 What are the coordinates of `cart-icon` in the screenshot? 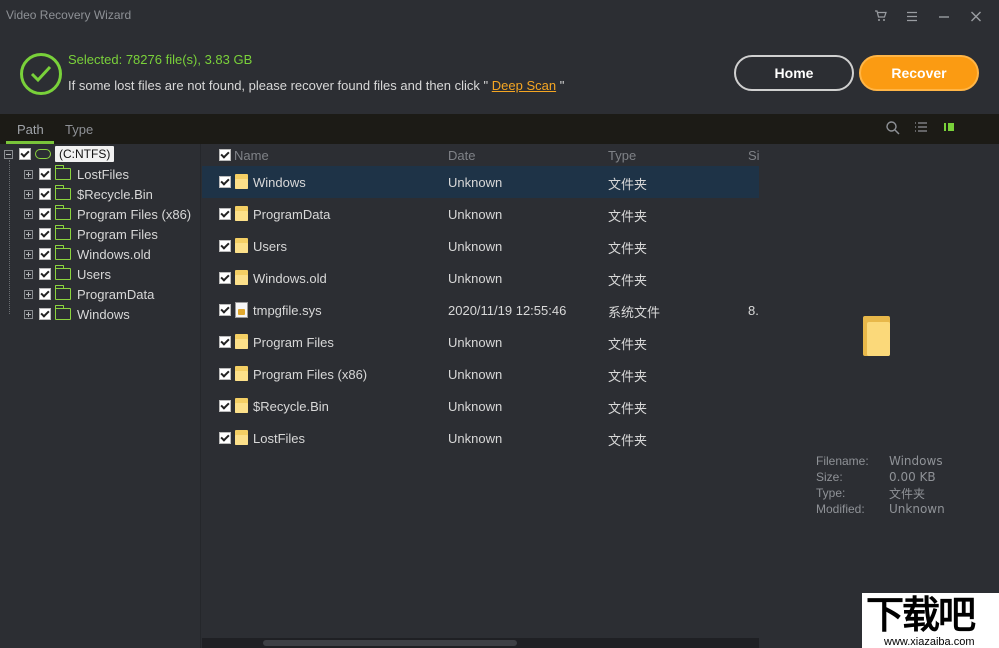 It's located at (880, 16).